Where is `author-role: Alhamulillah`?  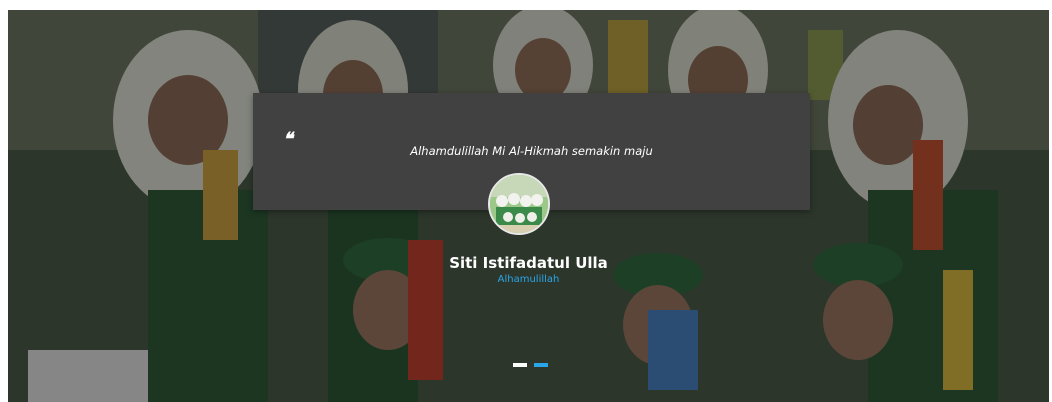 author-role: Alhamulillah is located at coordinates (528, 279).